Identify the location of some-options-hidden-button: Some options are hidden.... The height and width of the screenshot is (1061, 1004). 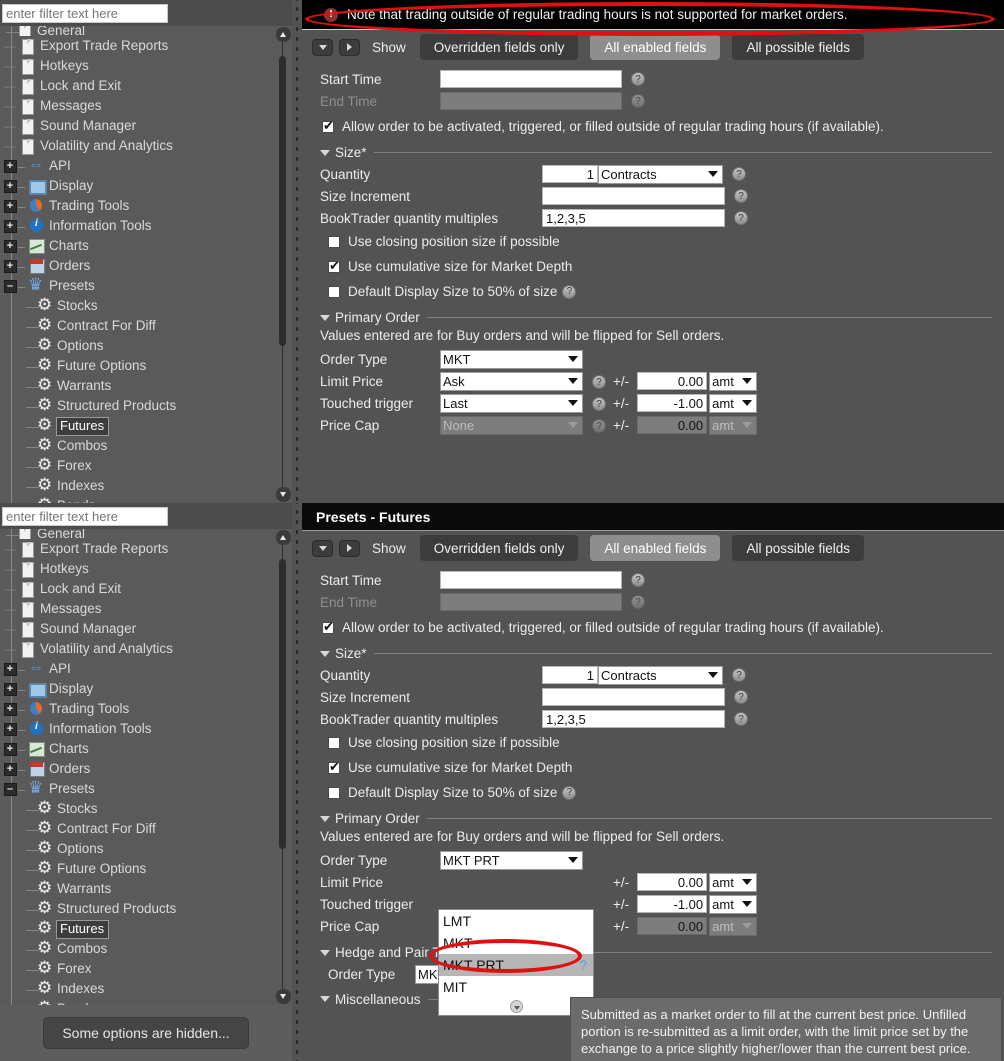
(146, 1033).